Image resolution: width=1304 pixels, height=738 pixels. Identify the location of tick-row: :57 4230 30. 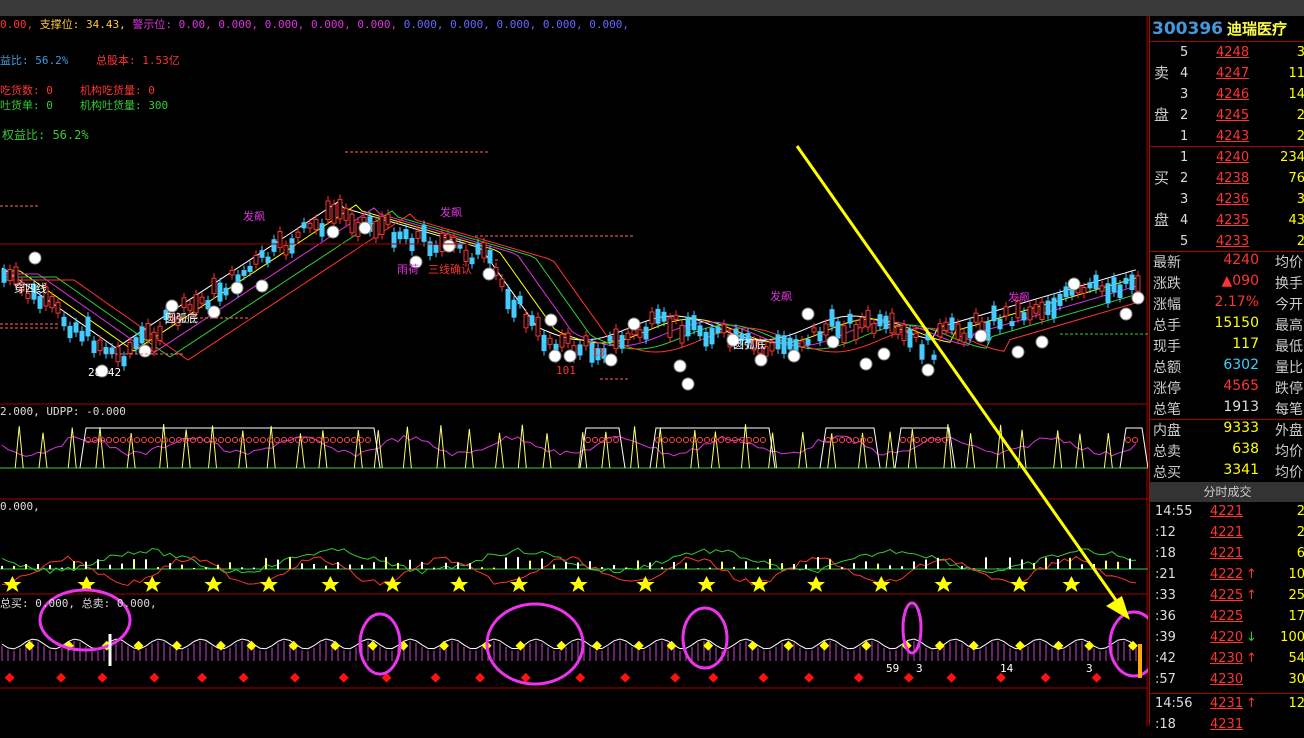
(1227, 682).